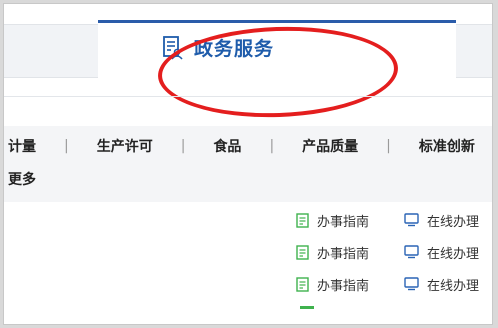 Image resolution: width=498 pixels, height=328 pixels. What do you see at coordinates (173, 47) in the screenshot?
I see `document-person-icon` at bounding box center [173, 47].